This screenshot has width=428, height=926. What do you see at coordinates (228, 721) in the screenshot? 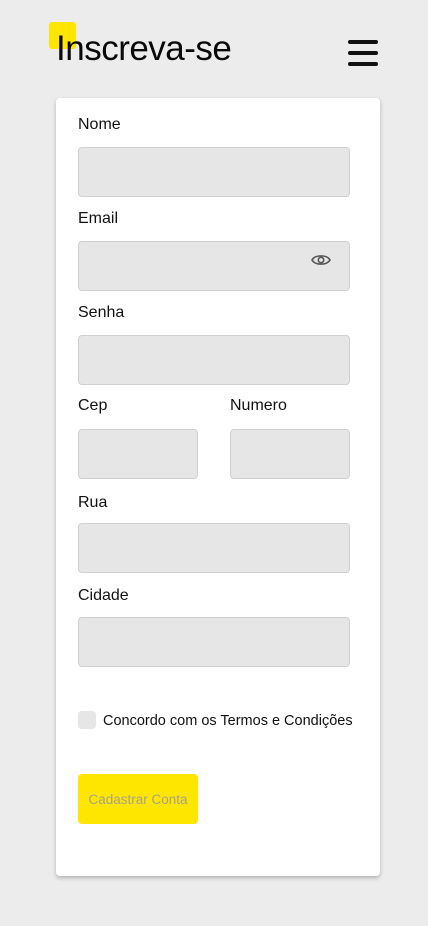
I see `terms-label: Concordo com os Termos e Condições` at bounding box center [228, 721].